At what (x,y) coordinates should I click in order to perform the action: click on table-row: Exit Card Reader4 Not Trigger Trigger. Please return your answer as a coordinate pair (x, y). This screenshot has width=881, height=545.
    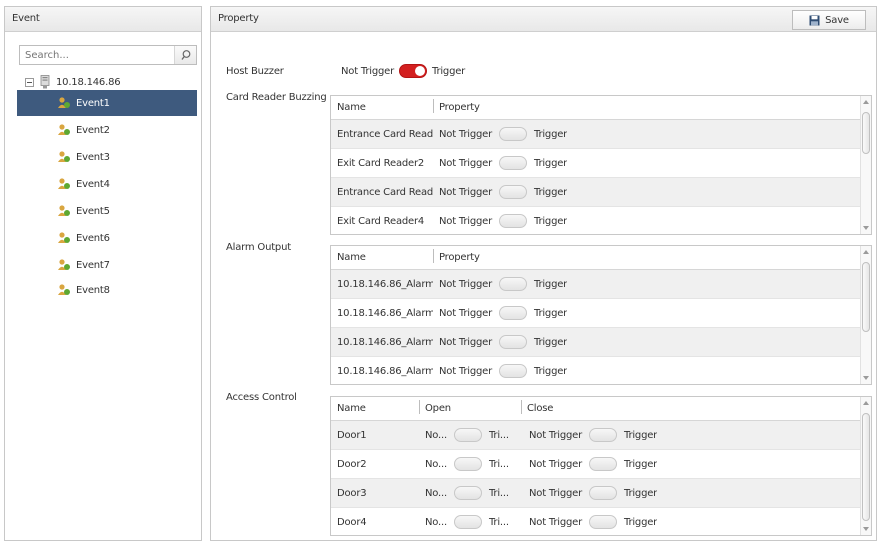
    Looking at the image, I should click on (601, 220).